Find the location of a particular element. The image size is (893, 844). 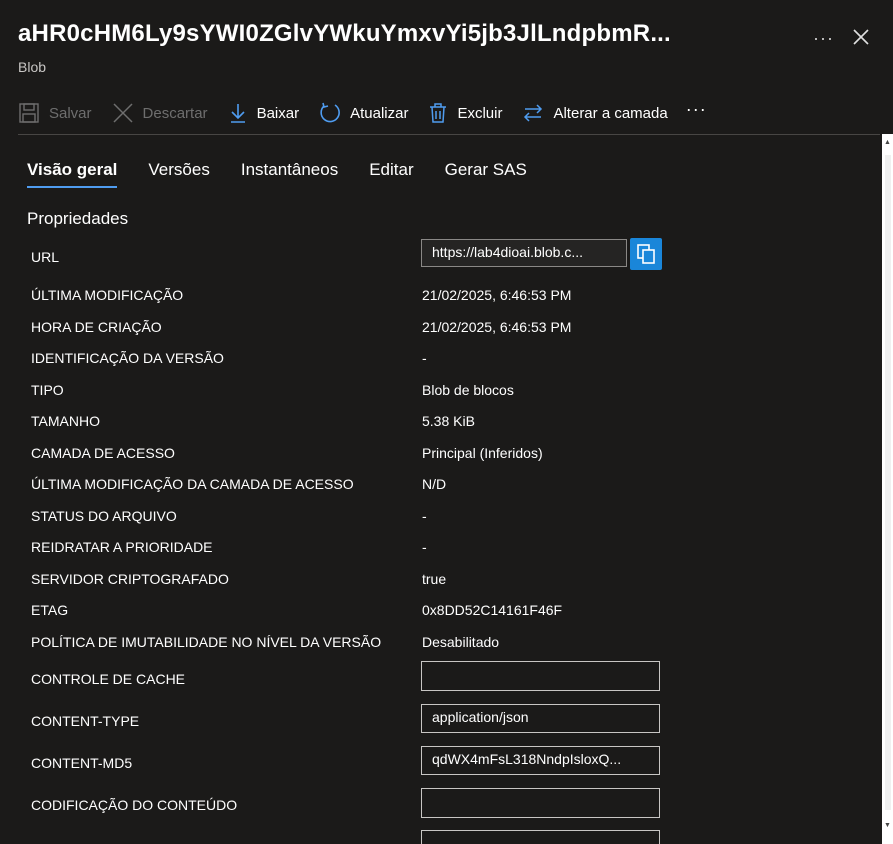

copy-url-button is located at coordinates (646, 254).